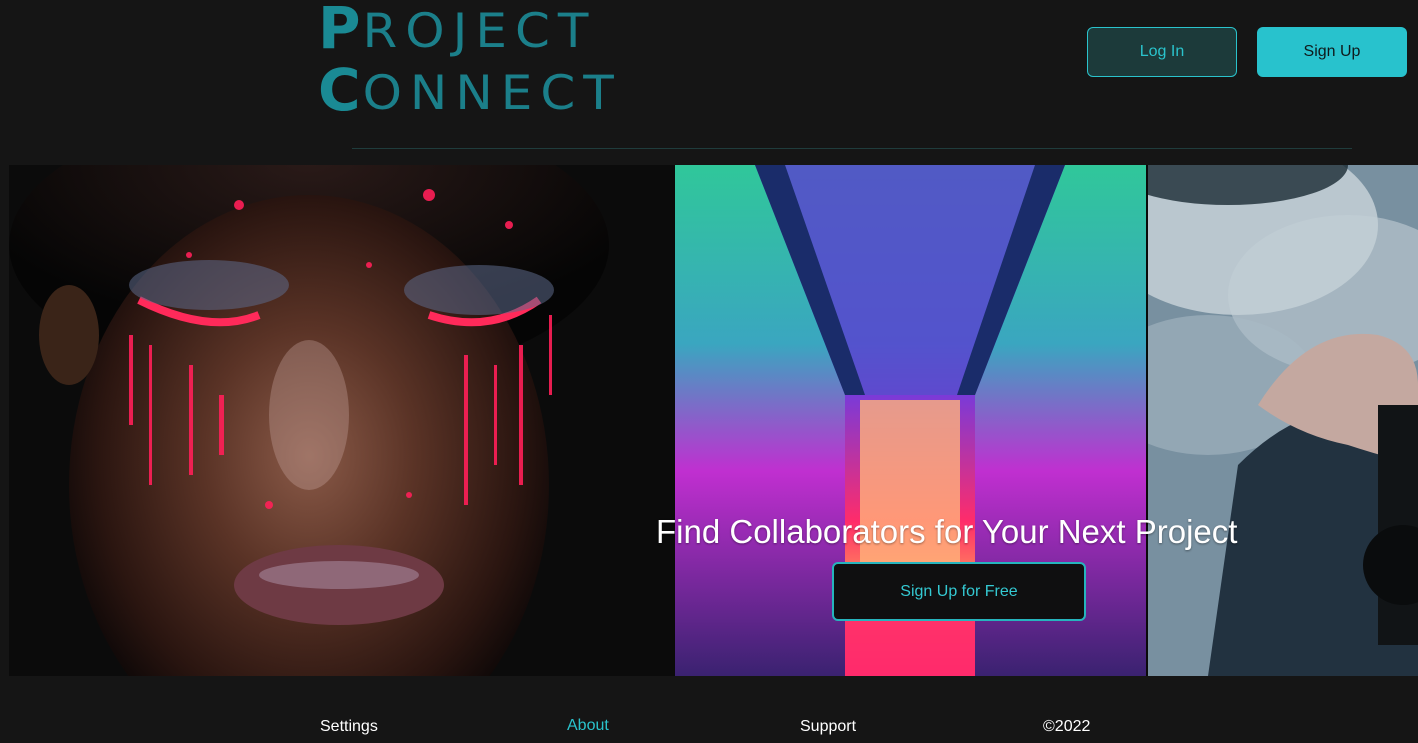  I want to click on project-connect-logo: P ROJECT C ONNECT, so click(466, 60).